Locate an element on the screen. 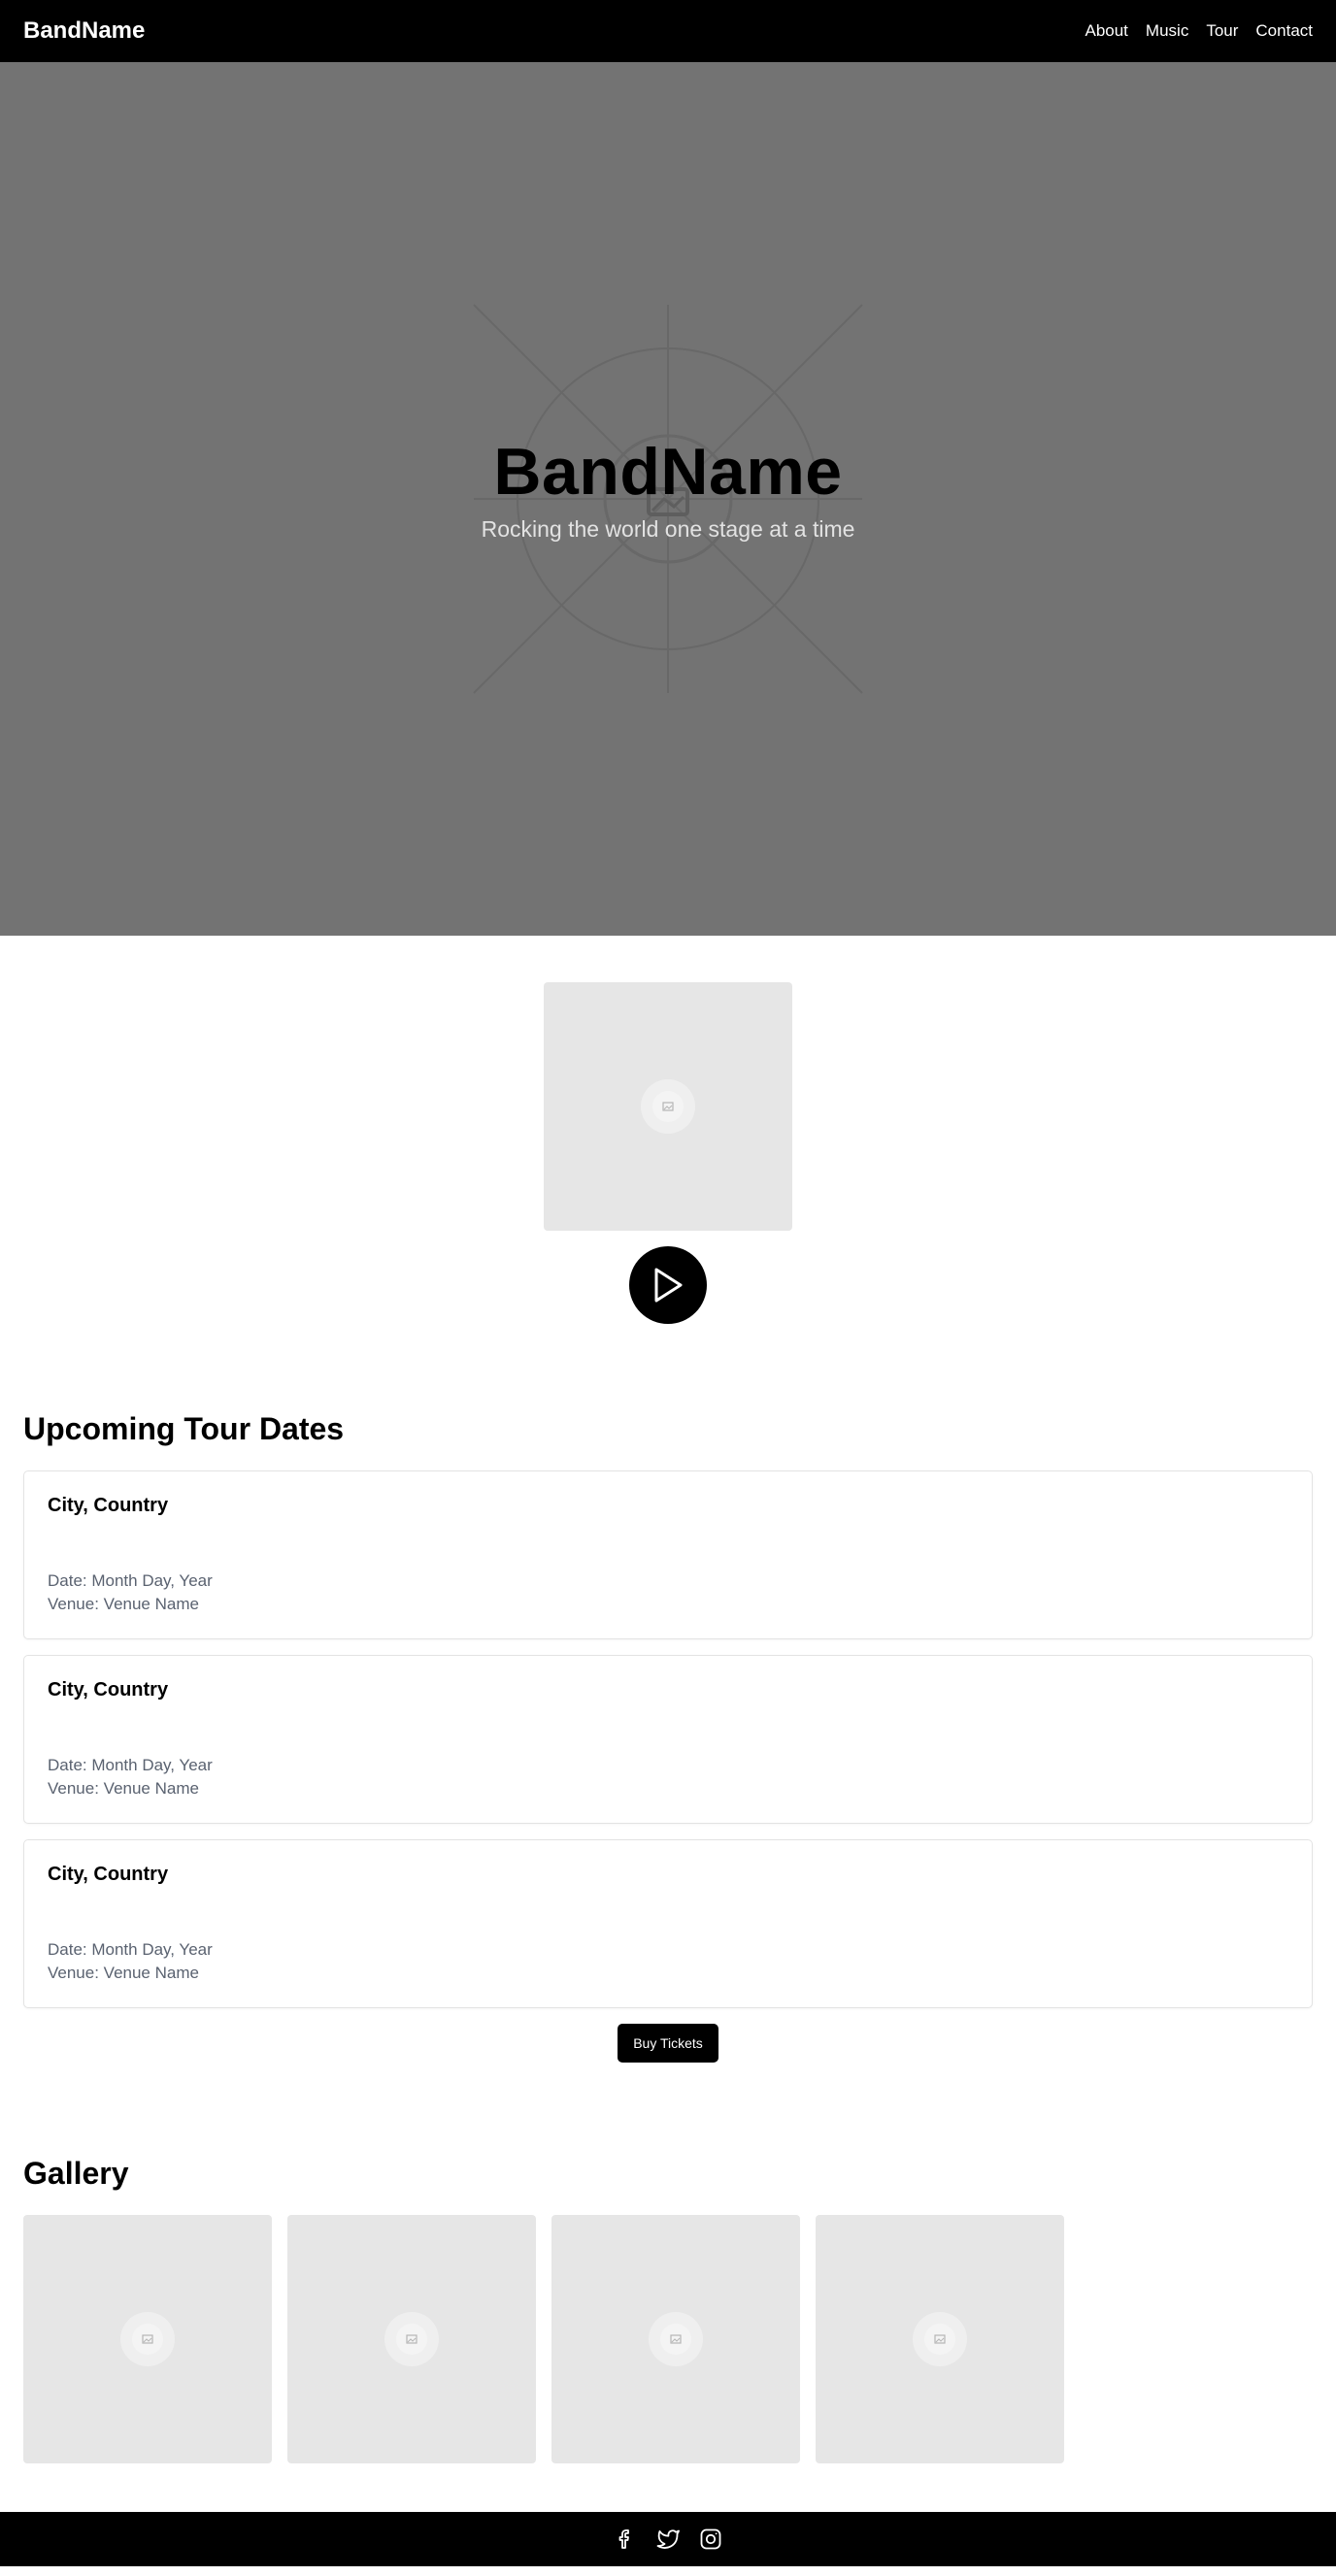 This screenshot has width=1336, height=2576. gallery-section: Gallery is located at coordinates (668, 2309).